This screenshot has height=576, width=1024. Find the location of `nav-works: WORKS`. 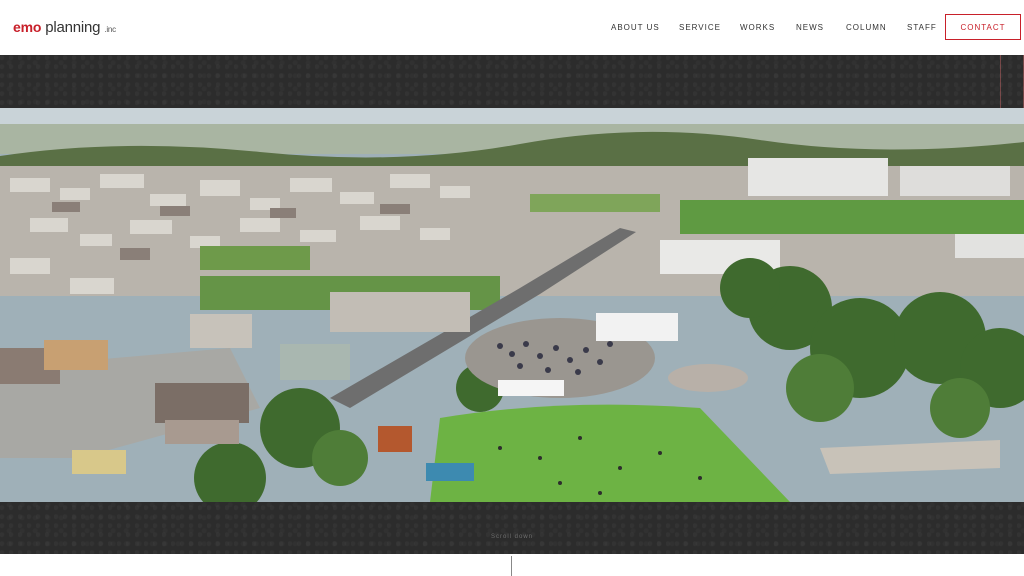

nav-works: WORKS is located at coordinates (757, 27).